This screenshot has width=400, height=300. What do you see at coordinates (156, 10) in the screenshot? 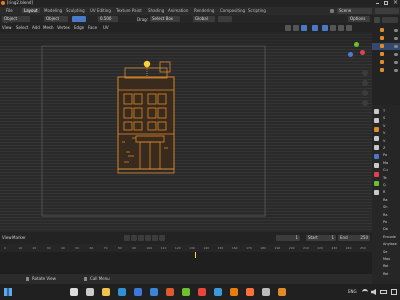
I see `tab-shading: Shading` at bounding box center [156, 10].